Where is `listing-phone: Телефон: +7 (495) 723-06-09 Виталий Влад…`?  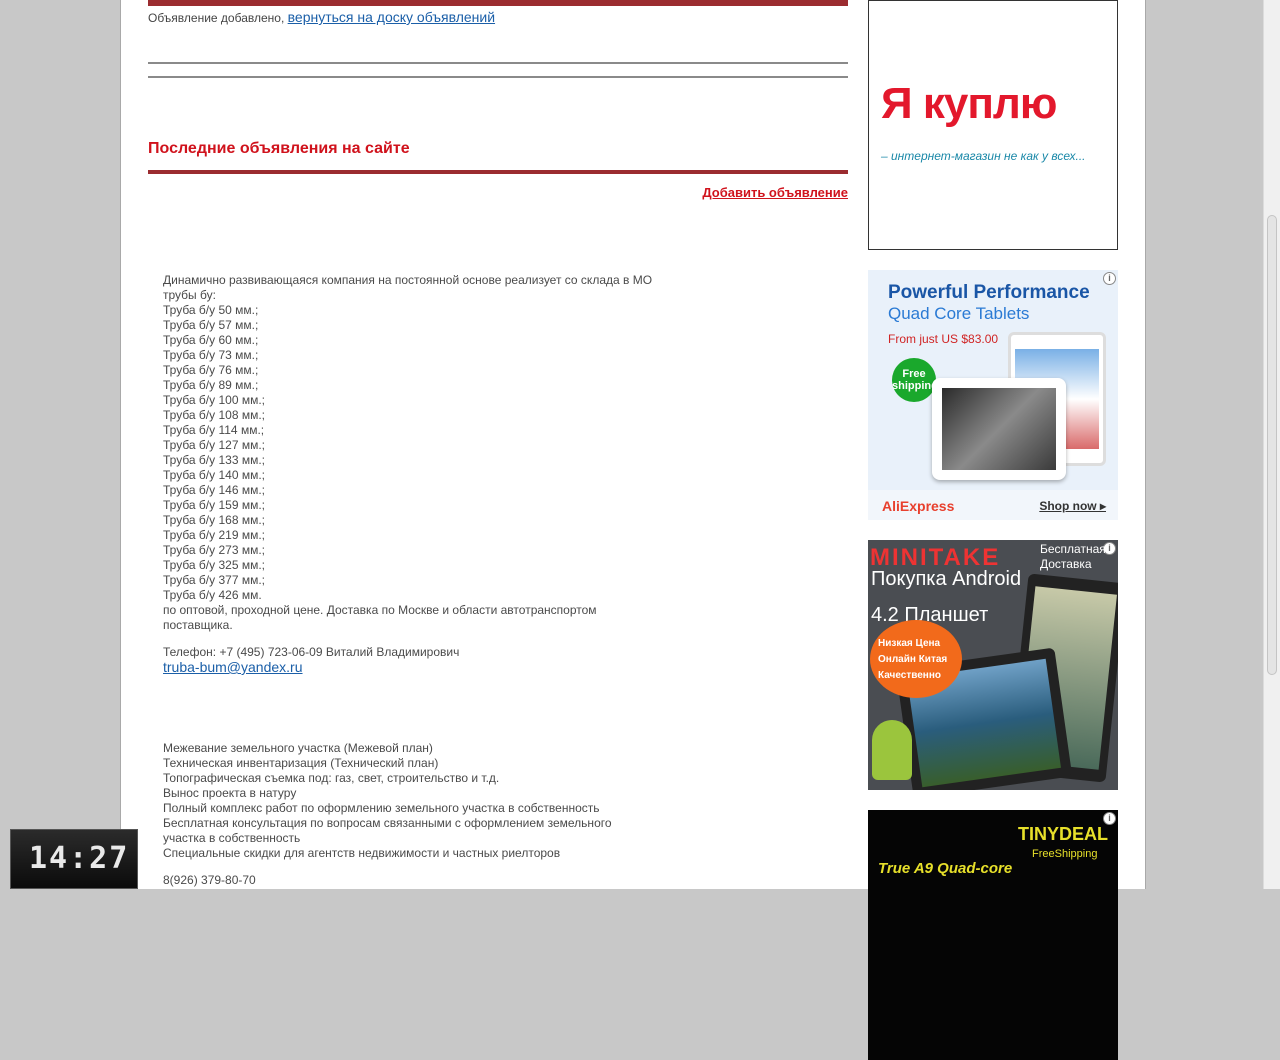 listing-phone: Телефон: +7 (495) 723-06-09 Виталий Влад… is located at coordinates (311, 652).